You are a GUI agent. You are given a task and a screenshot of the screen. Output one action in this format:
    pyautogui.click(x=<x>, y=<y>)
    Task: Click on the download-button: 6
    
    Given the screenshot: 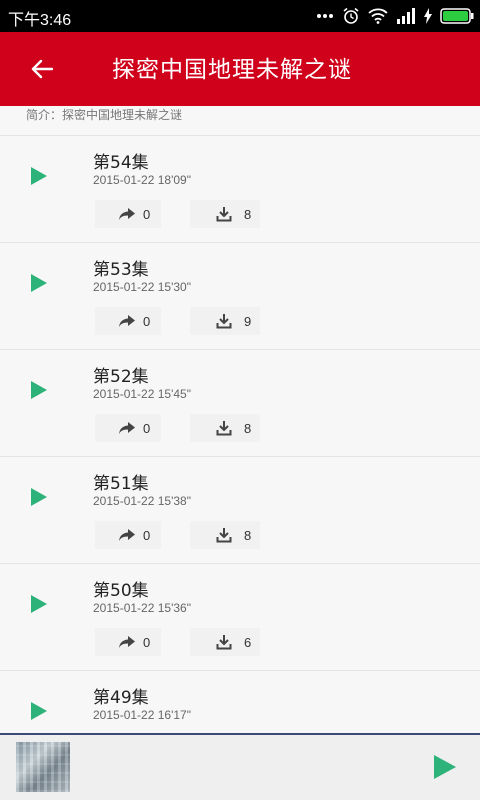 What is the action you would take?
    pyautogui.click(x=225, y=642)
    